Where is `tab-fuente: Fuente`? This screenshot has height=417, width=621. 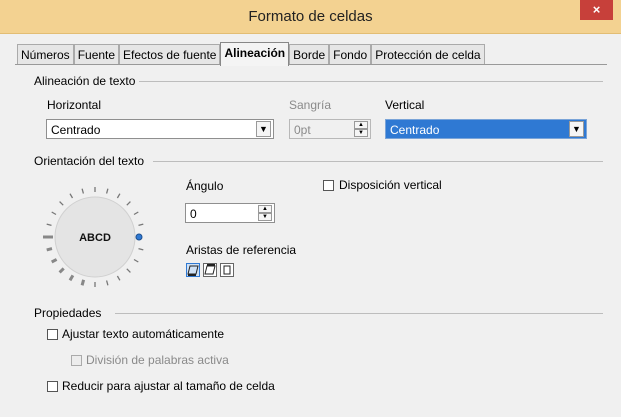 tab-fuente: Fuente is located at coordinates (96, 54).